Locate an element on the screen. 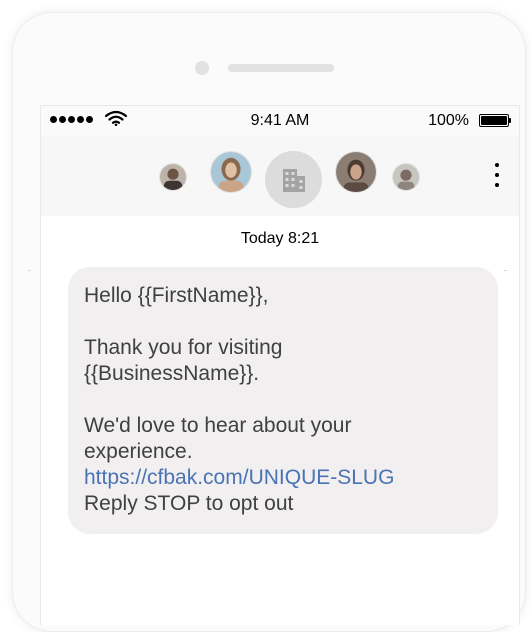 This screenshot has height=632, width=532. message-greeting: Hello {{FirstName}}, is located at coordinates (176, 295).